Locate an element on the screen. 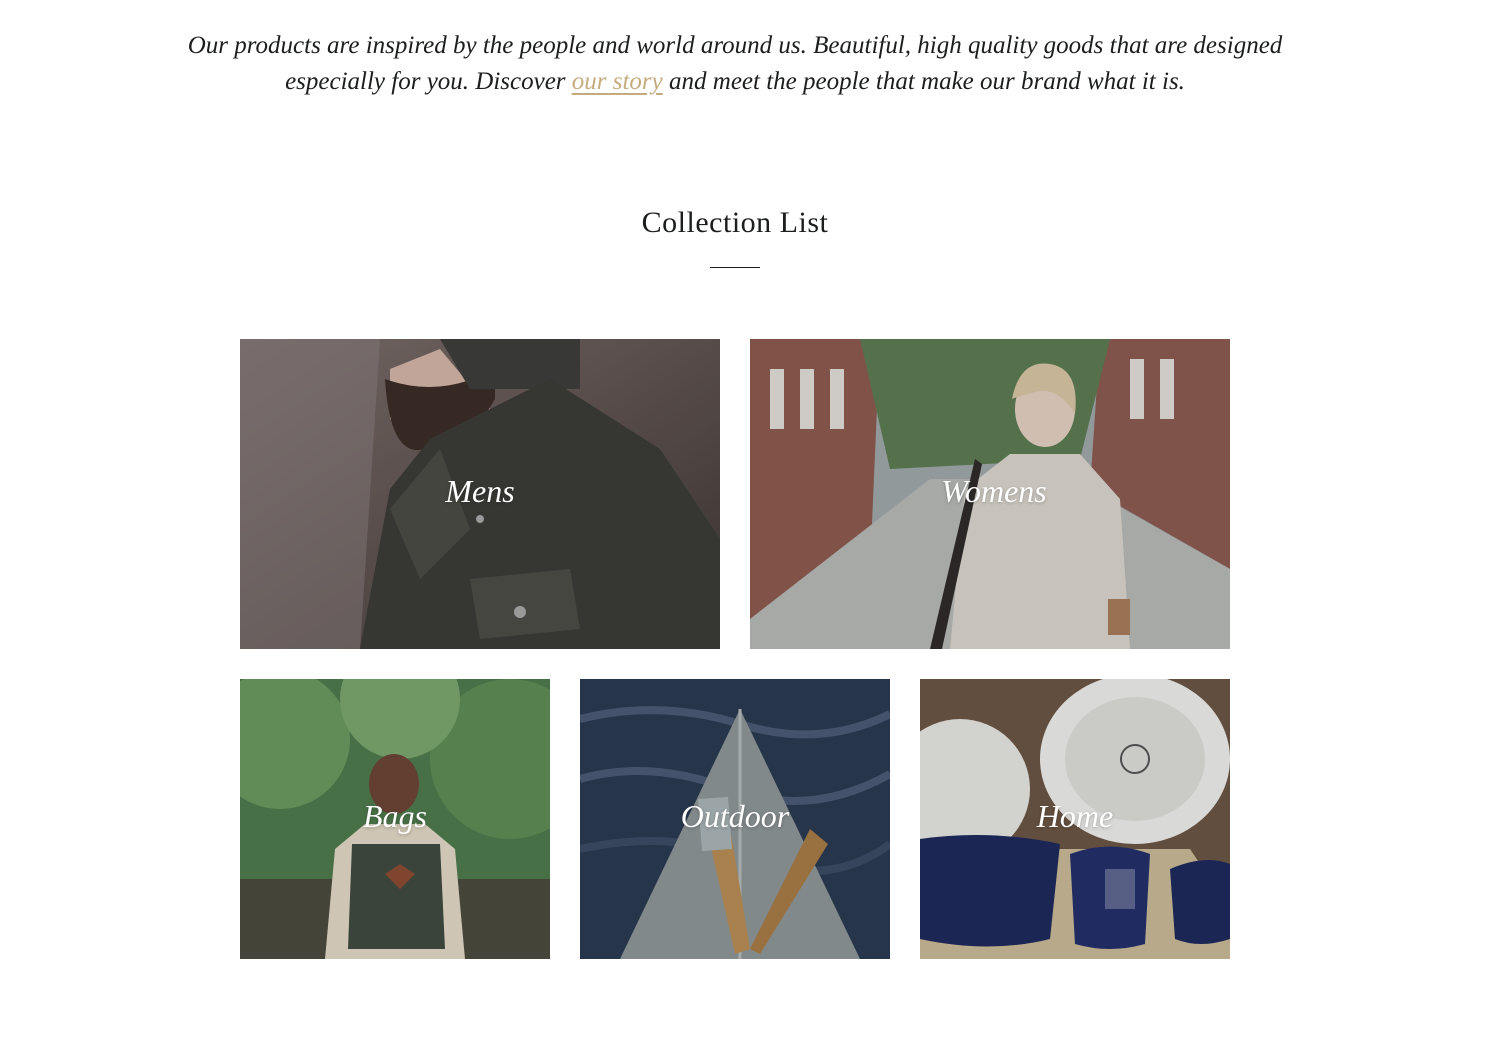 The height and width of the screenshot is (1043, 1507). outdoor-label: Outdoor is located at coordinates (735, 816).